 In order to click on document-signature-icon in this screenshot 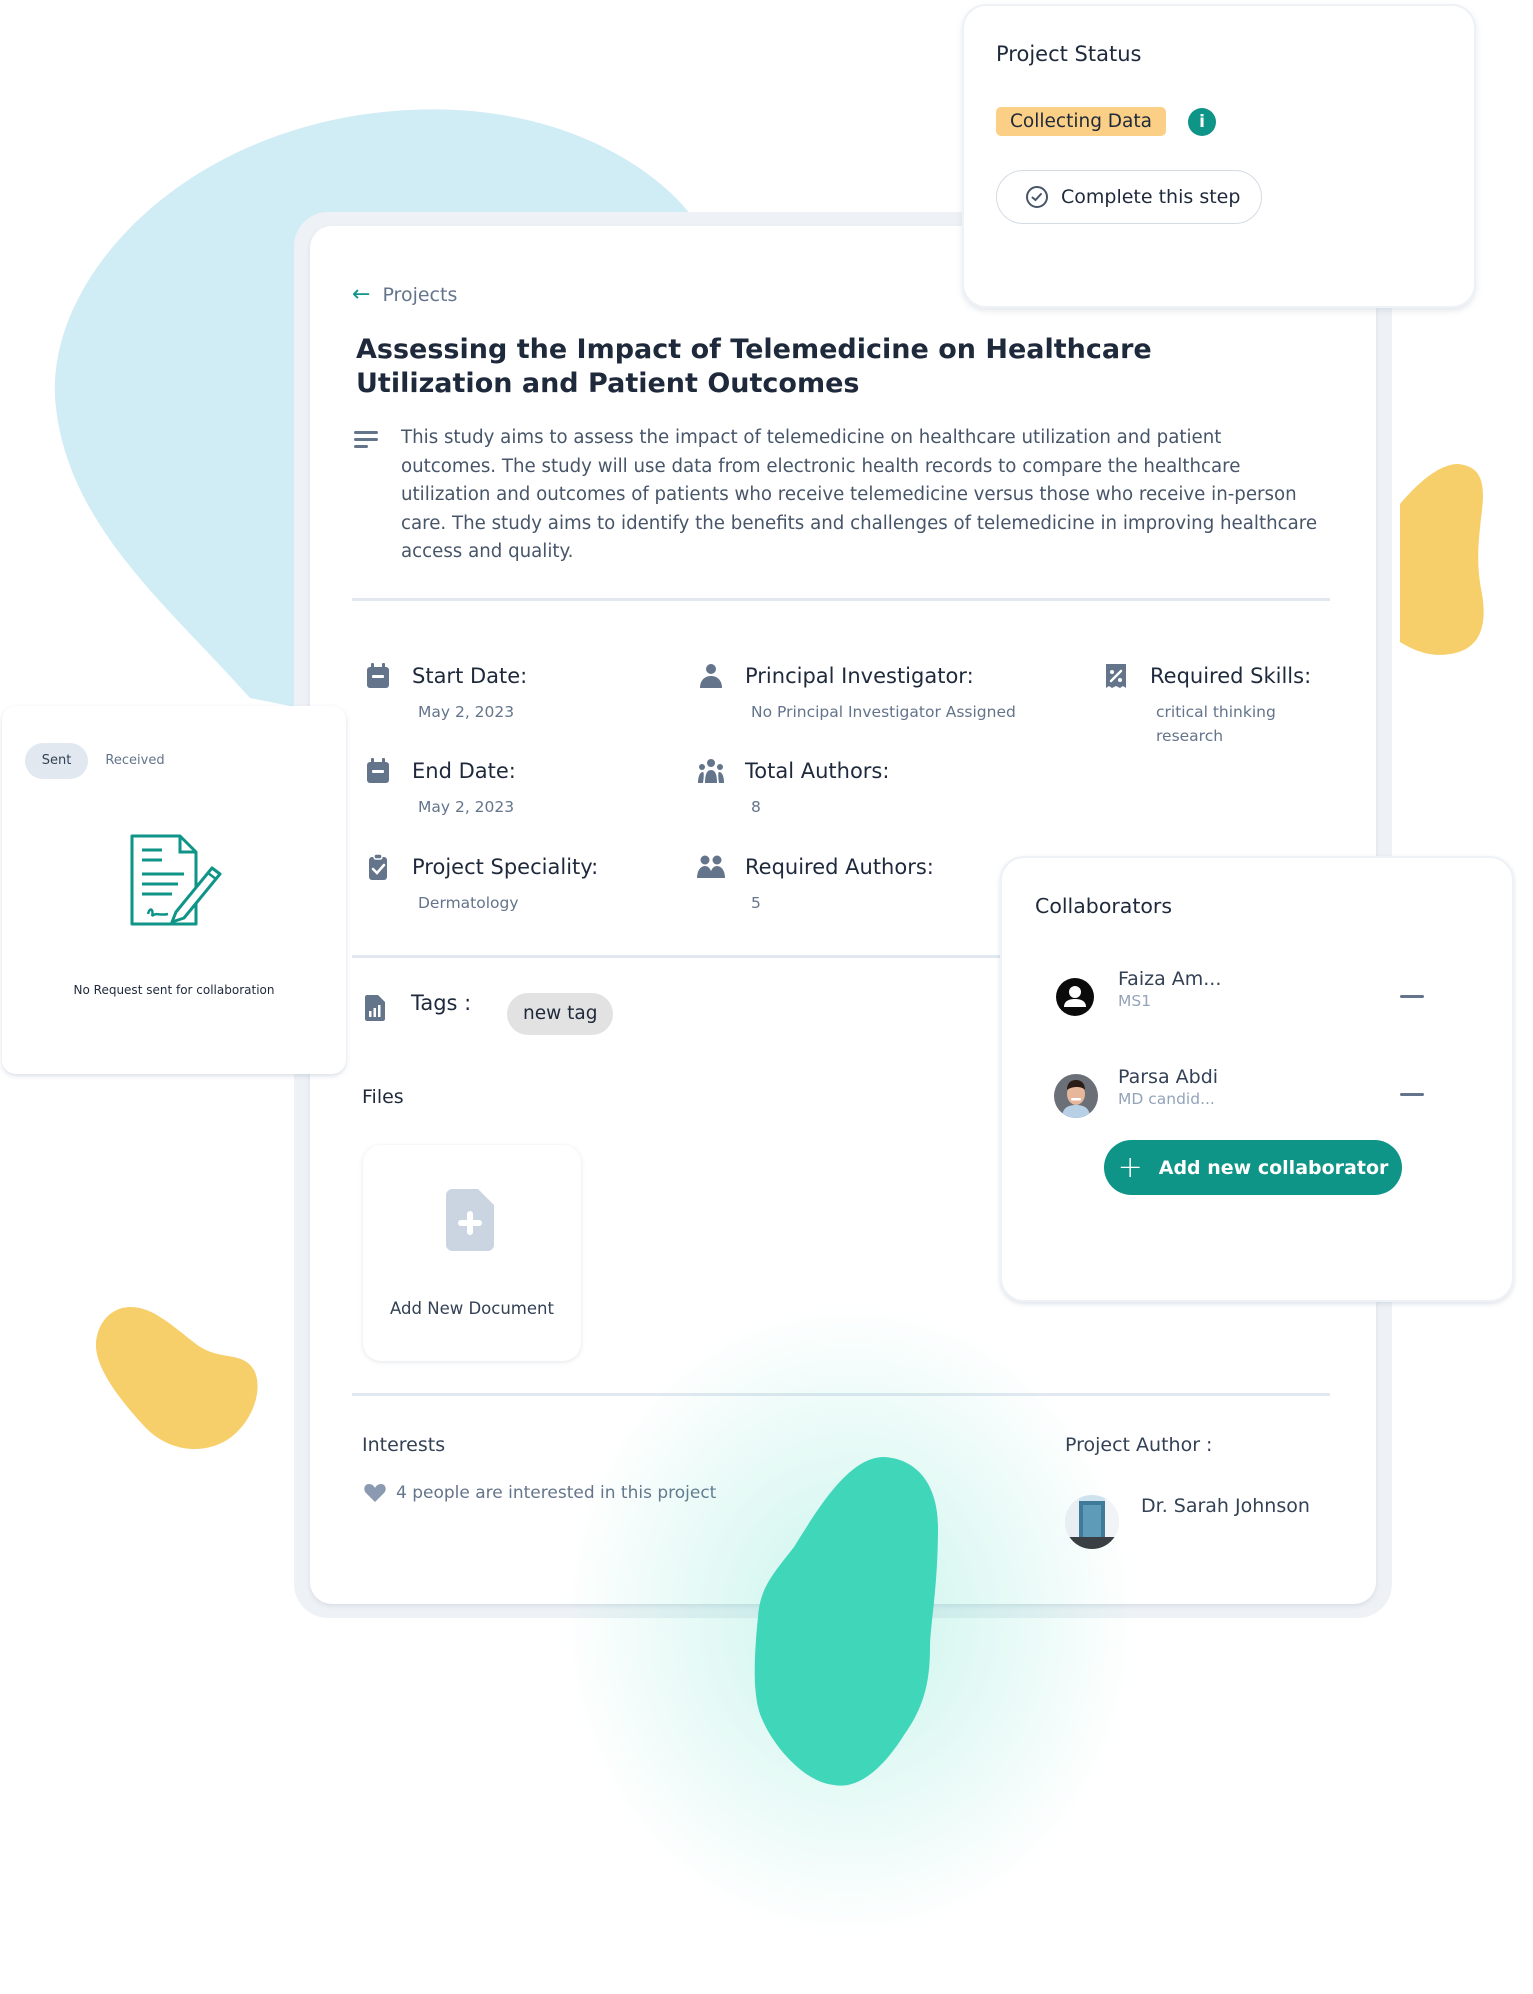, I will do `click(176, 880)`.